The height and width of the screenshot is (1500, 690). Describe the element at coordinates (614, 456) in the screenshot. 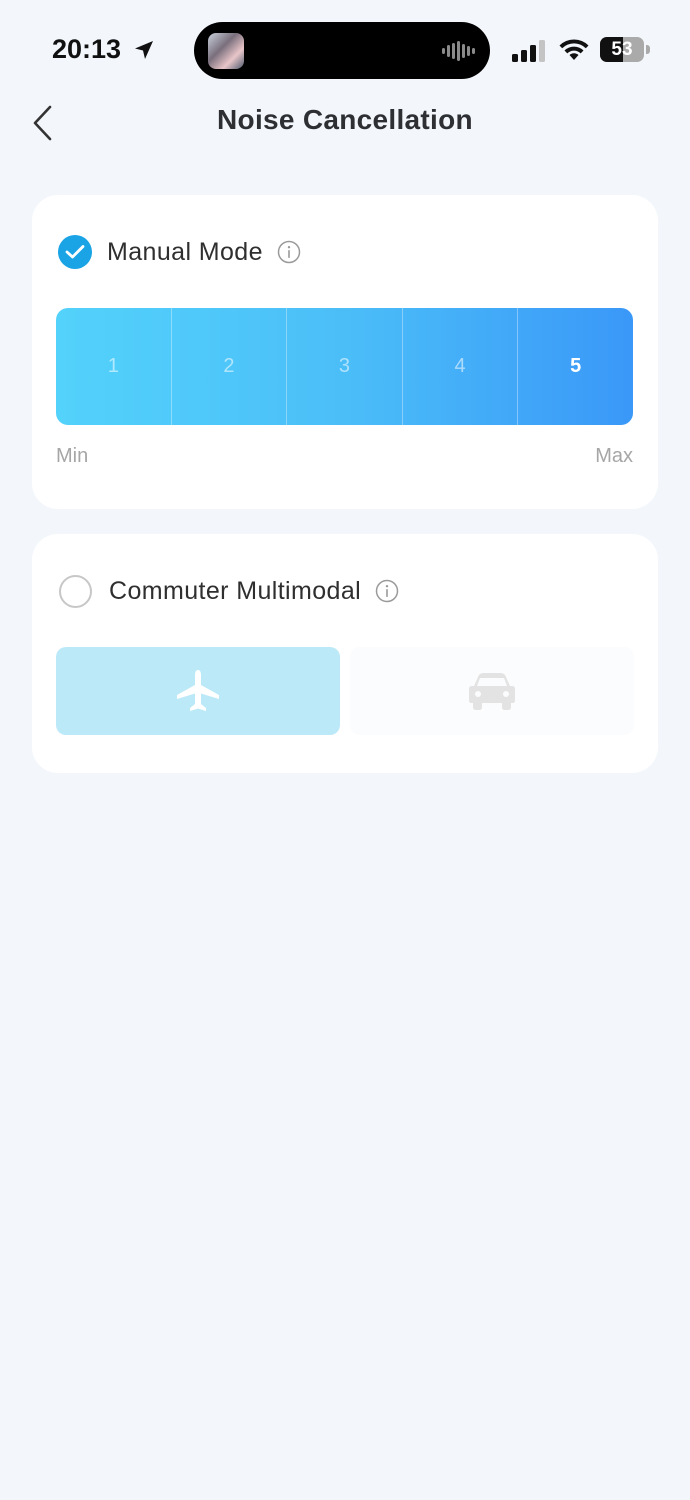

I see `max-label: Max` at that location.